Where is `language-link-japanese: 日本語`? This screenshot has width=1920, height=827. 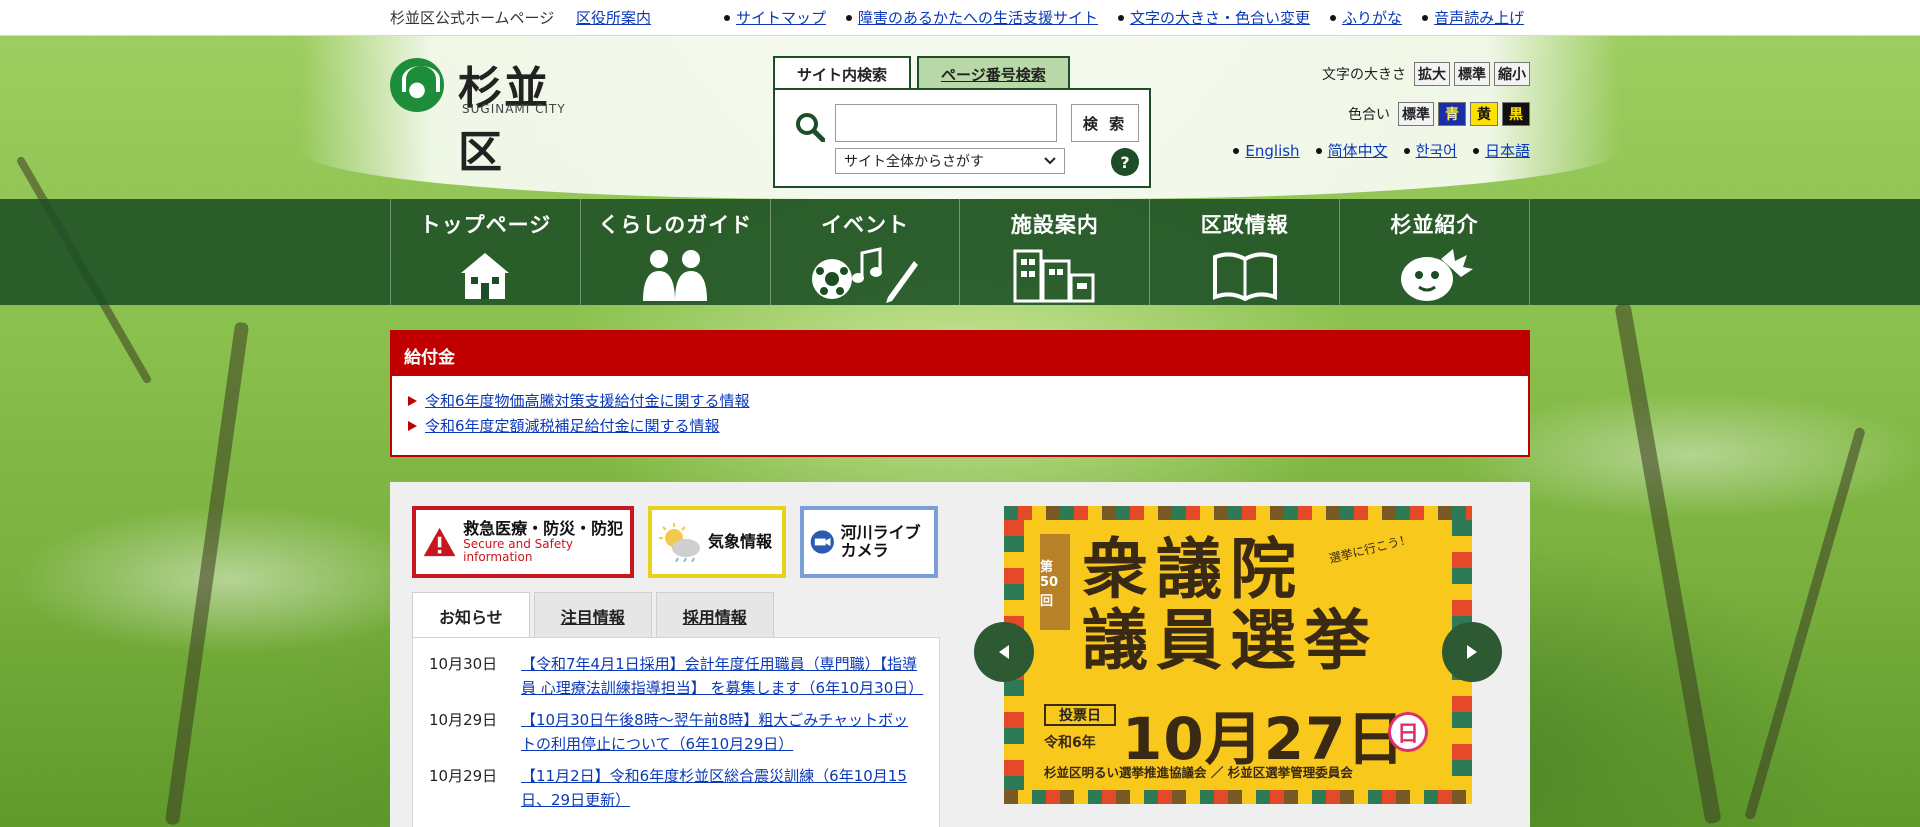 language-link-japanese: 日本語 is located at coordinates (1507, 150).